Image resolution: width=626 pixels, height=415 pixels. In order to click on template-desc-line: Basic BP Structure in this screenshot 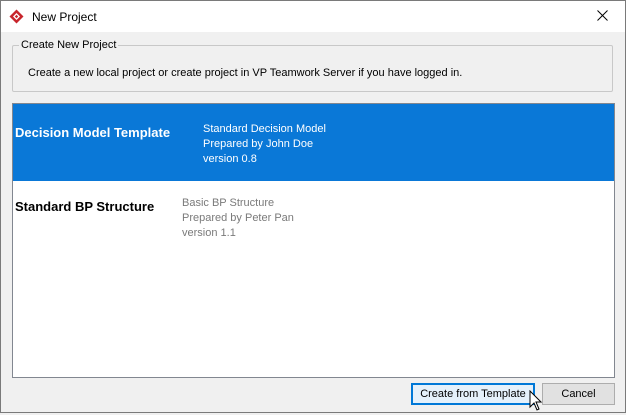, I will do `click(228, 203)`.